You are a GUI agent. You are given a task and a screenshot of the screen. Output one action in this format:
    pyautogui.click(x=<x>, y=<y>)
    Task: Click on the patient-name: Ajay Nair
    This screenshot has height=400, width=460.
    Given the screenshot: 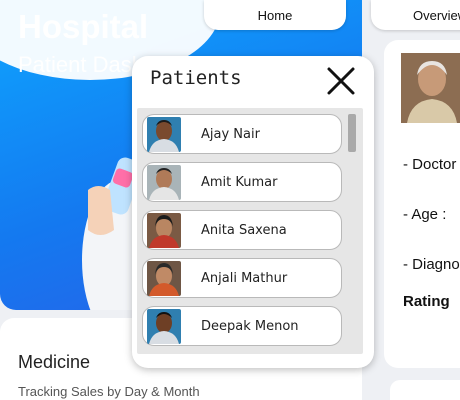 What is the action you would take?
    pyautogui.click(x=230, y=134)
    